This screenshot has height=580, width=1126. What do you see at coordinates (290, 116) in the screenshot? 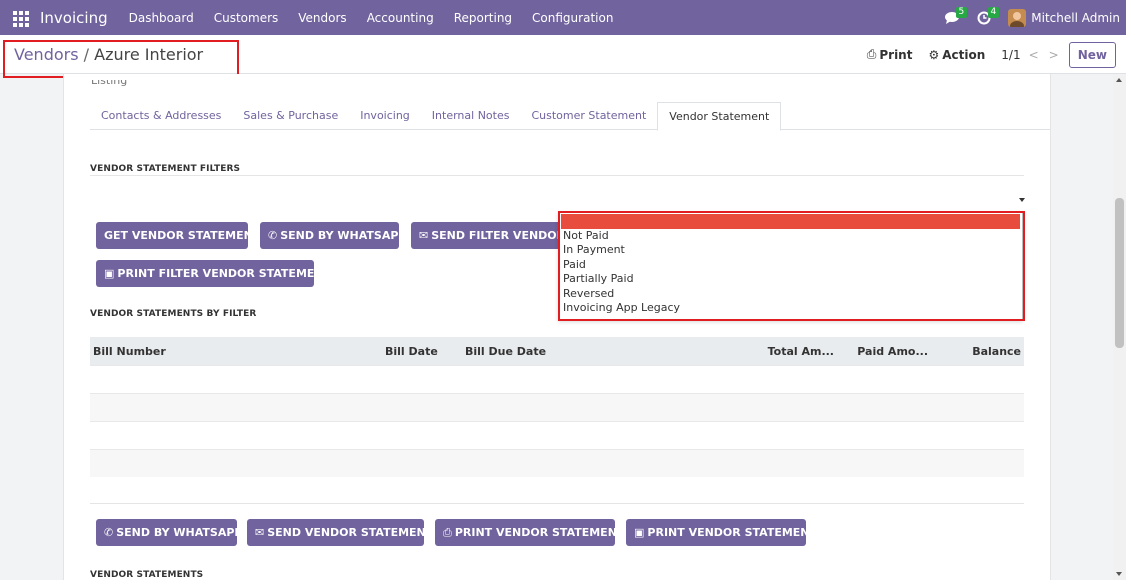
I see `tab-sales-purchase: Sales & Purchase` at bounding box center [290, 116].